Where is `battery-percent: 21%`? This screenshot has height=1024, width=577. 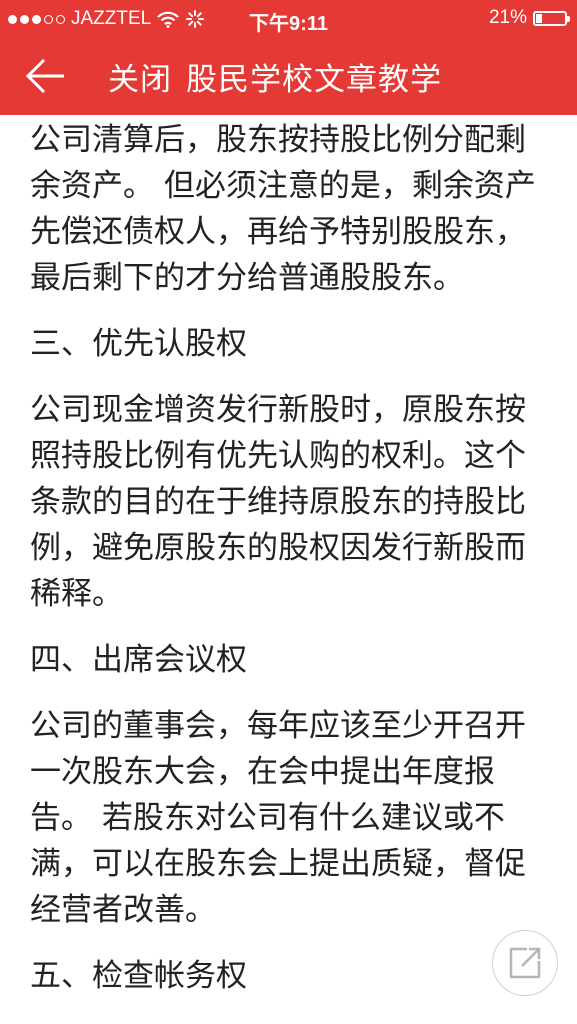
battery-percent: 21% is located at coordinates (507, 17).